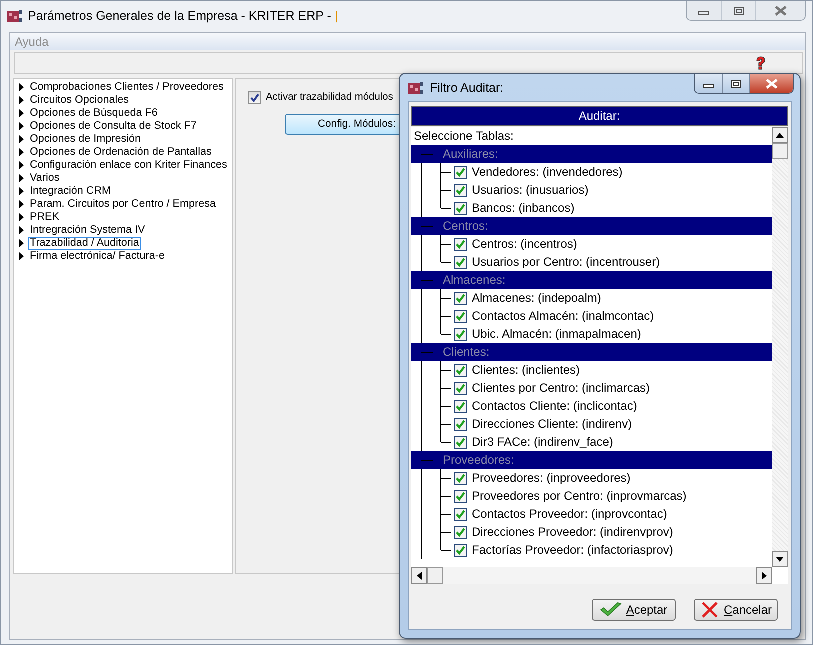  I want to click on tree-item: Opciones de Impresión, so click(86, 139).